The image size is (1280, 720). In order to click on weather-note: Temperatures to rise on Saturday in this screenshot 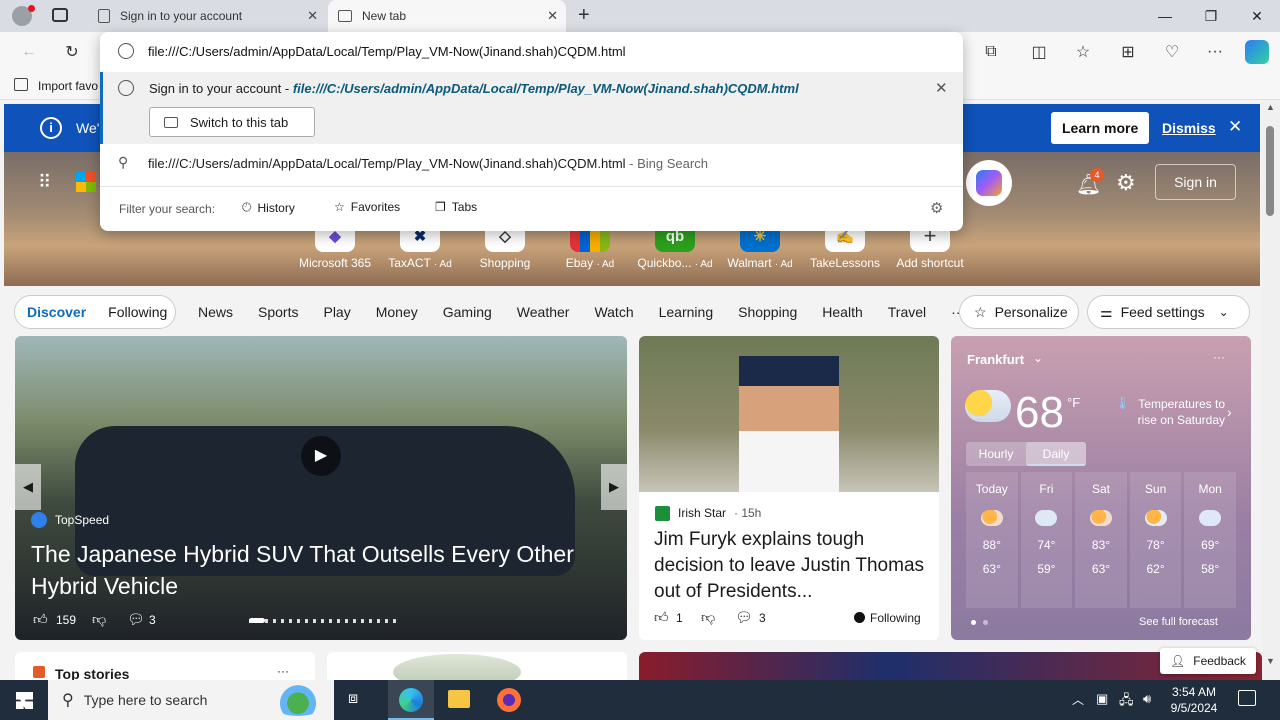, I will do `click(1177, 412)`.